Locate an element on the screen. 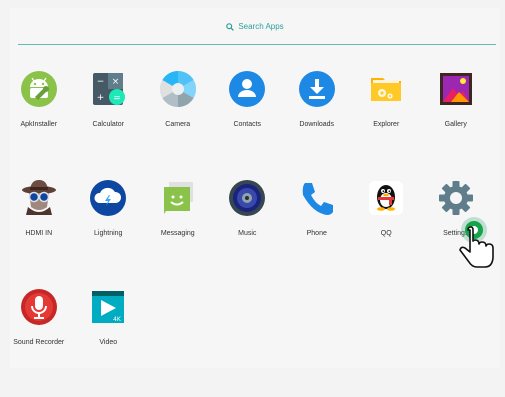 Image resolution: width=505 pixels, height=397 pixels. app-music: Music is located at coordinates (248, 233).